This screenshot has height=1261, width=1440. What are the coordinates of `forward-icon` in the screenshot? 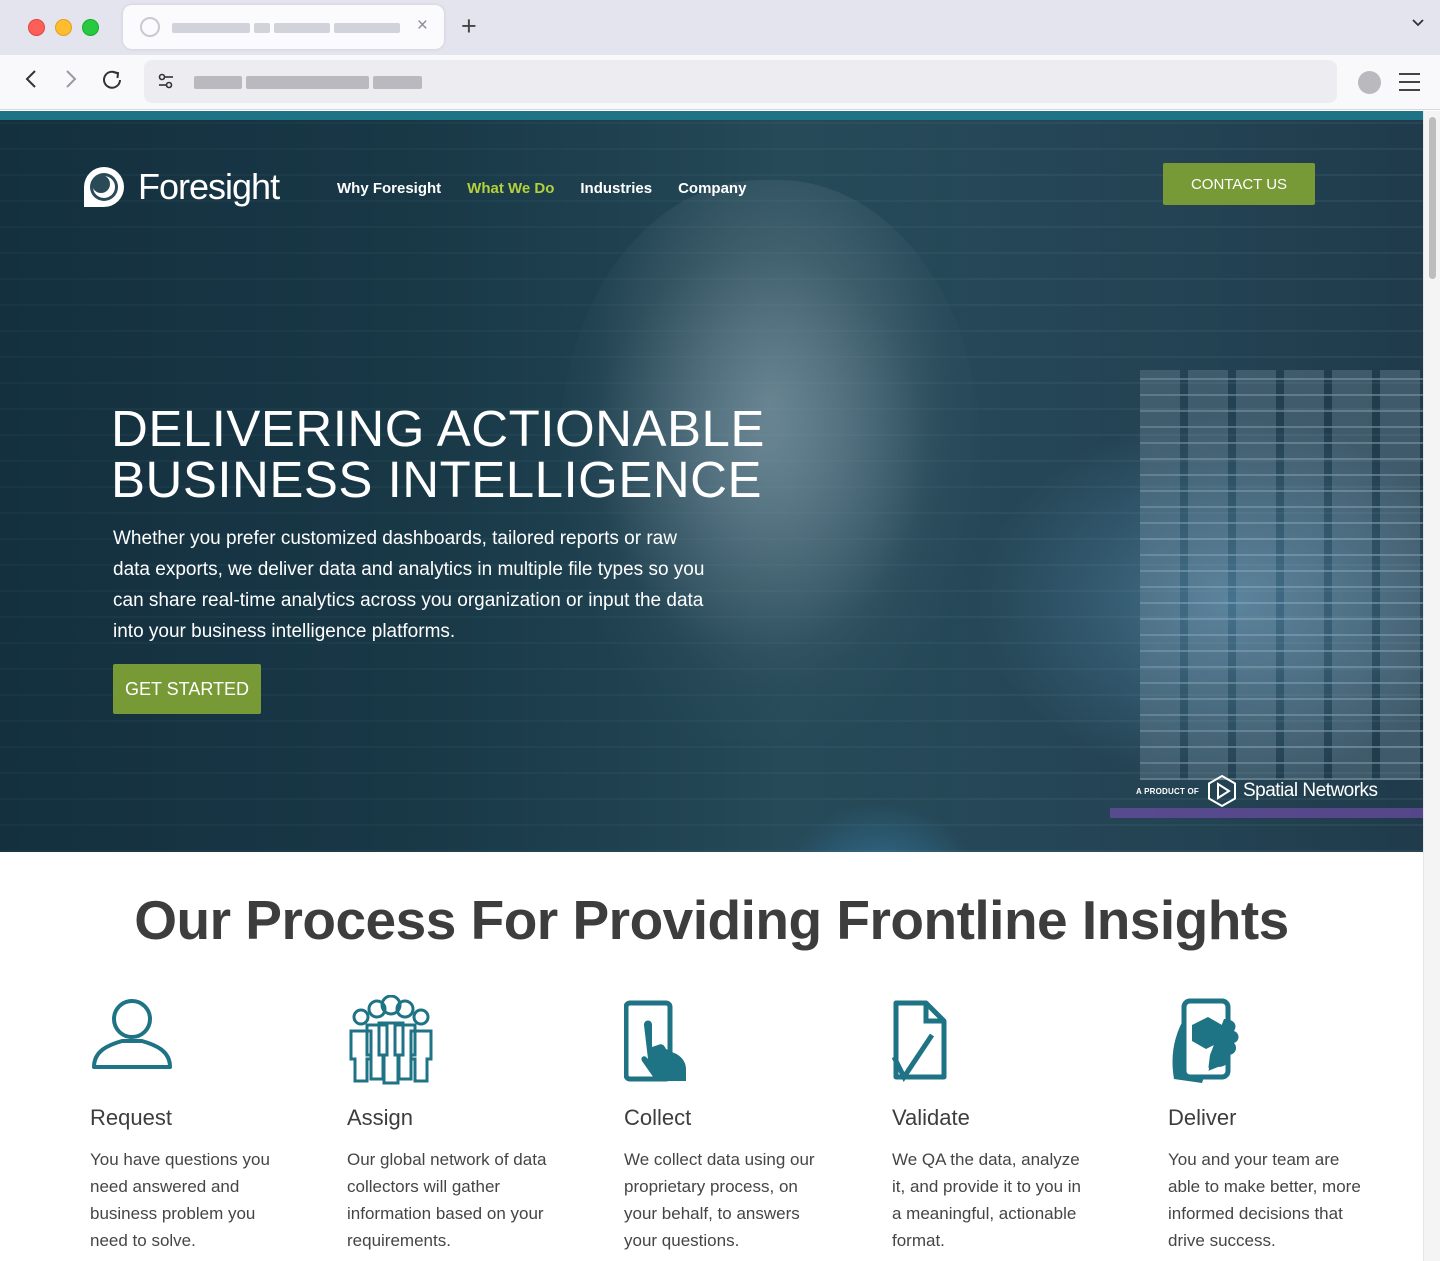 It's located at (71, 82).